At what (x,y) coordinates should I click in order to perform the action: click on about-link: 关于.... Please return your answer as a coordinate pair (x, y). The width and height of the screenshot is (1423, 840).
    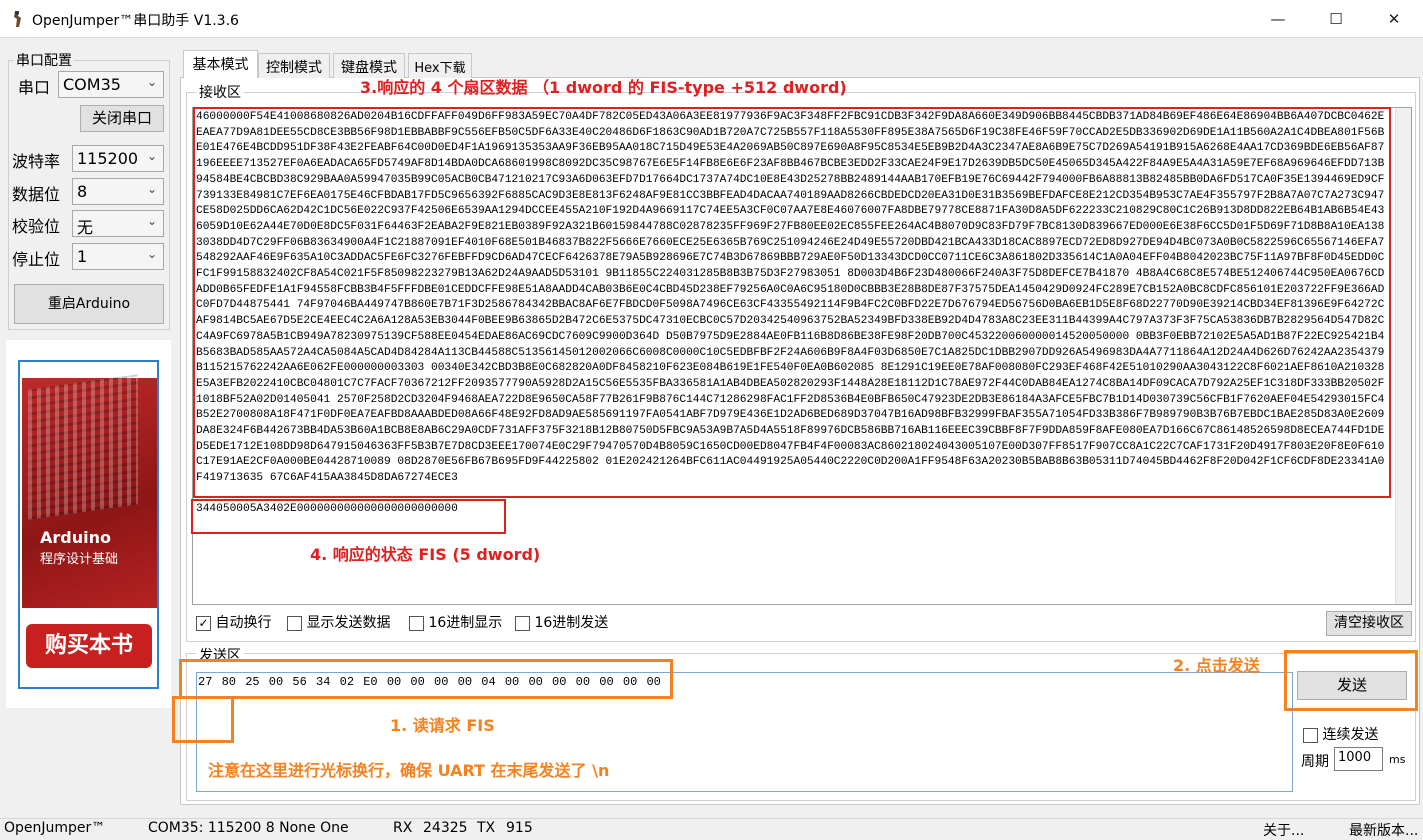
    Looking at the image, I should click on (1283, 830).